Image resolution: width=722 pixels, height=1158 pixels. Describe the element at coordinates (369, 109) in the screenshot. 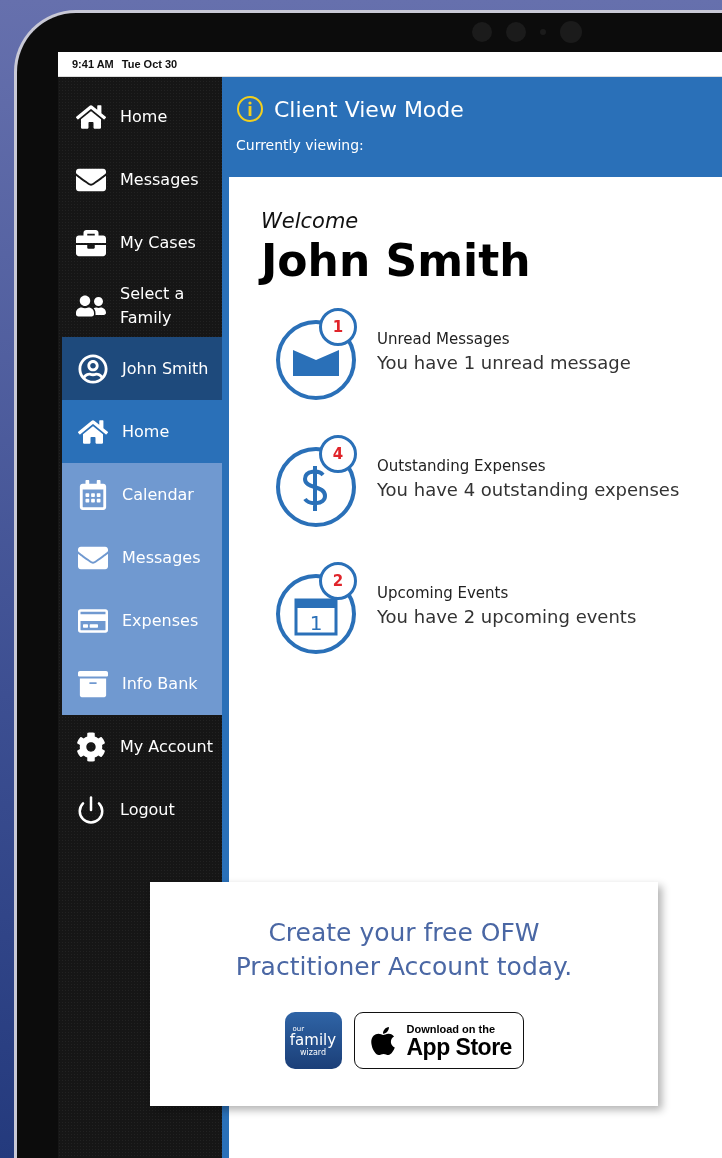

I see `header-title: Client View Mode` at that location.